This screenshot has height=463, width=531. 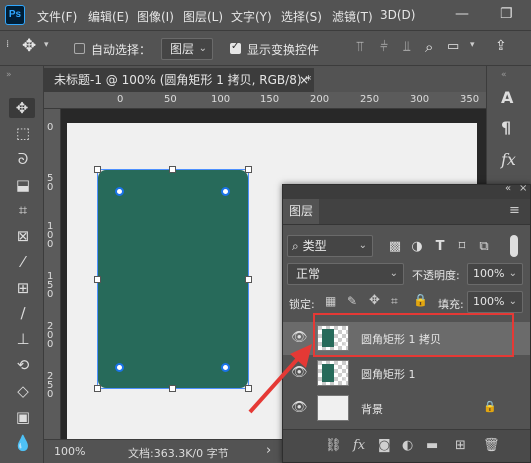 I want to click on fill-value: 100%, so click(x=489, y=301).